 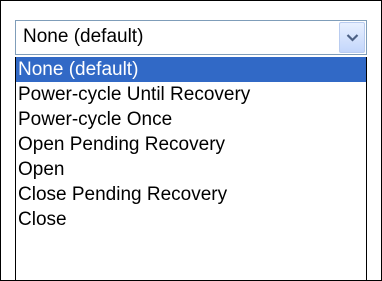 I want to click on dropdown-button, so click(x=352, y=37).